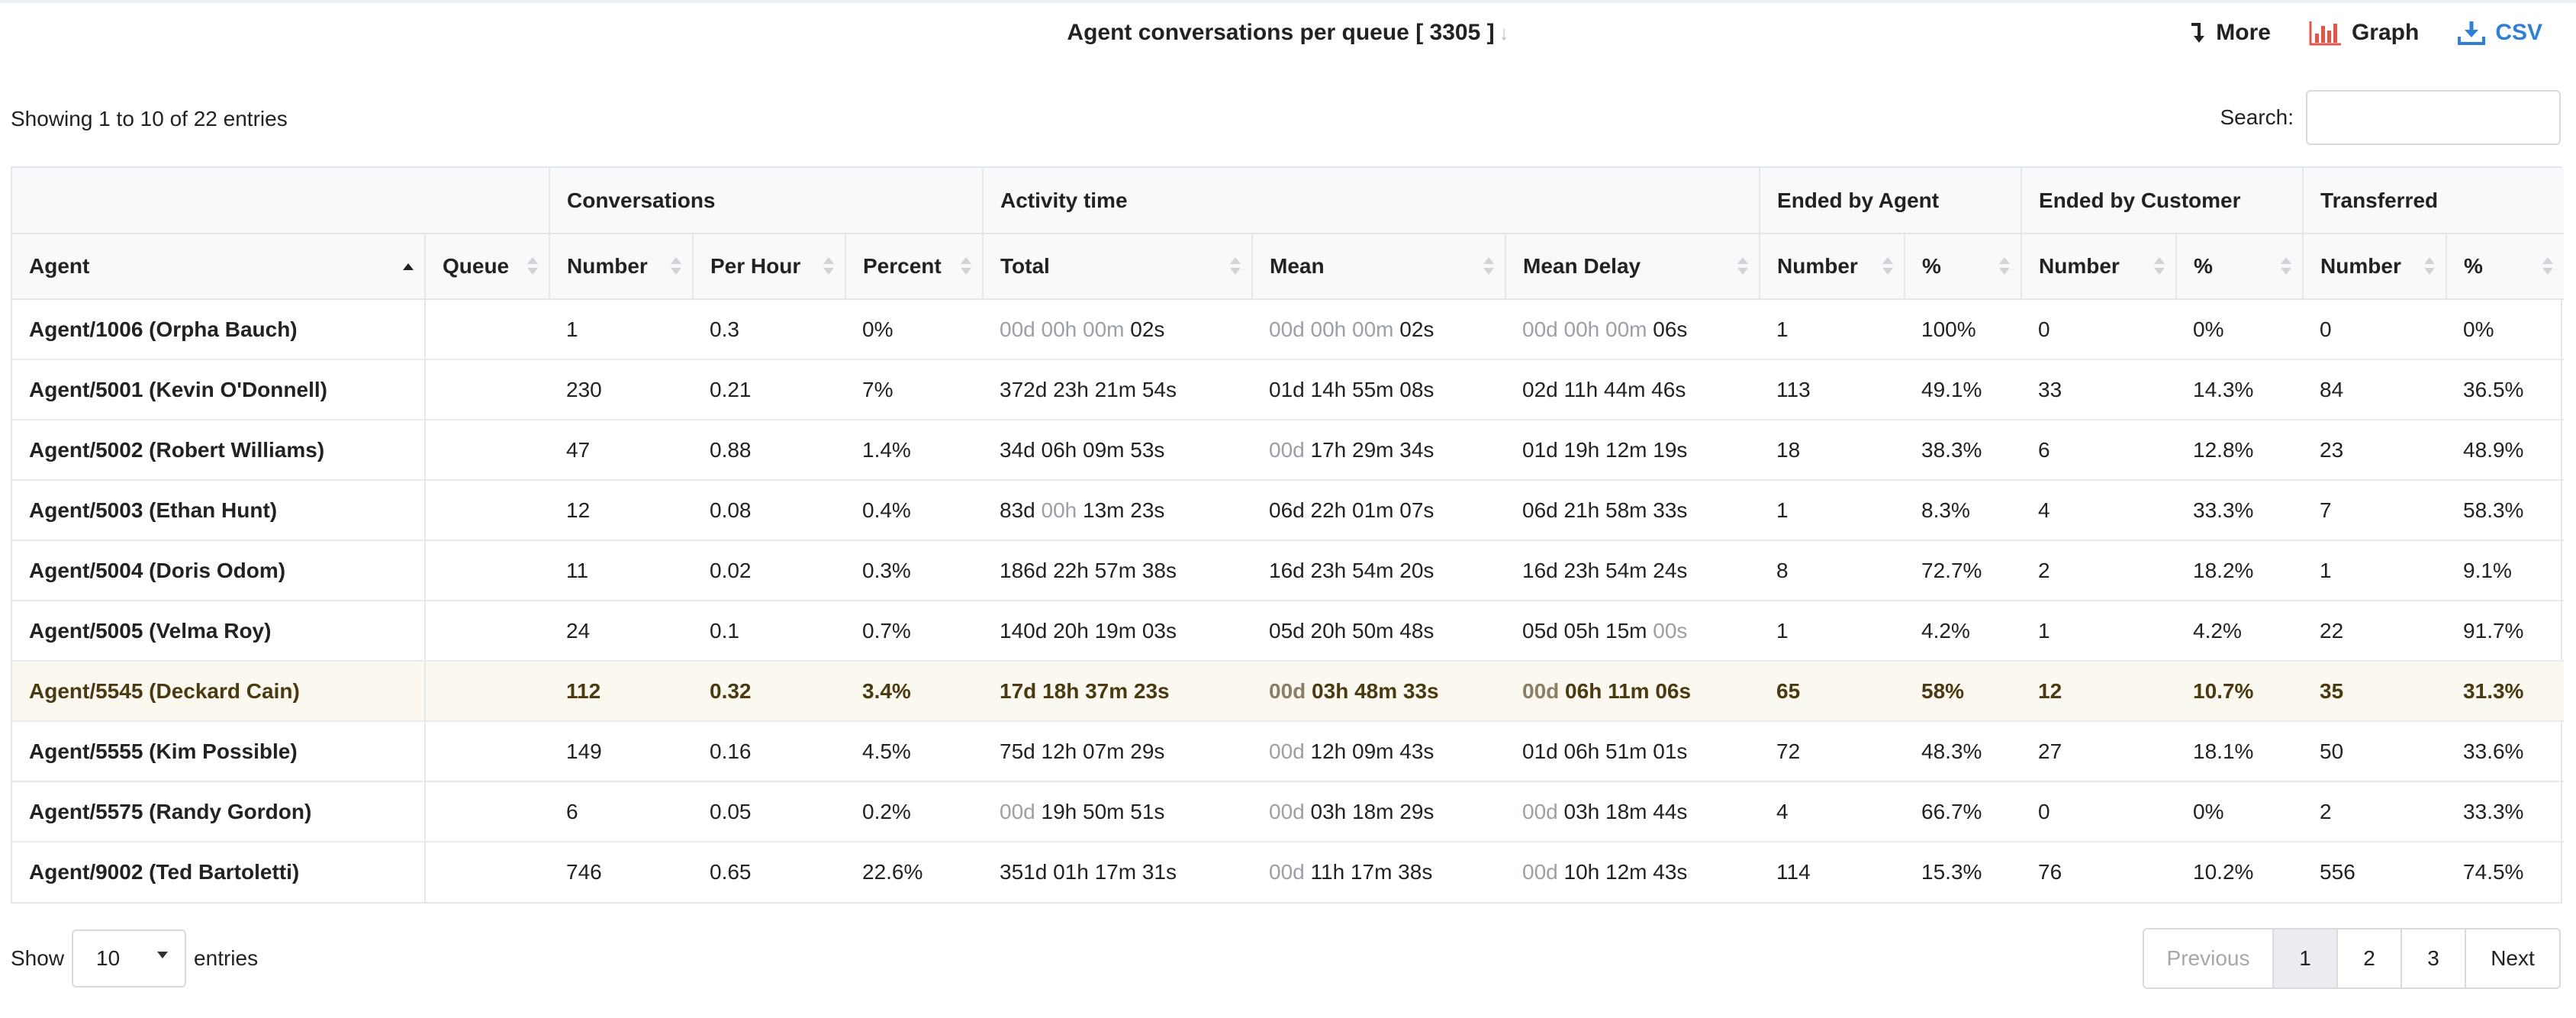  Describe the element at coordinates (408, 266) in the screenshot. I see `sort-ascending-icon` at that location.